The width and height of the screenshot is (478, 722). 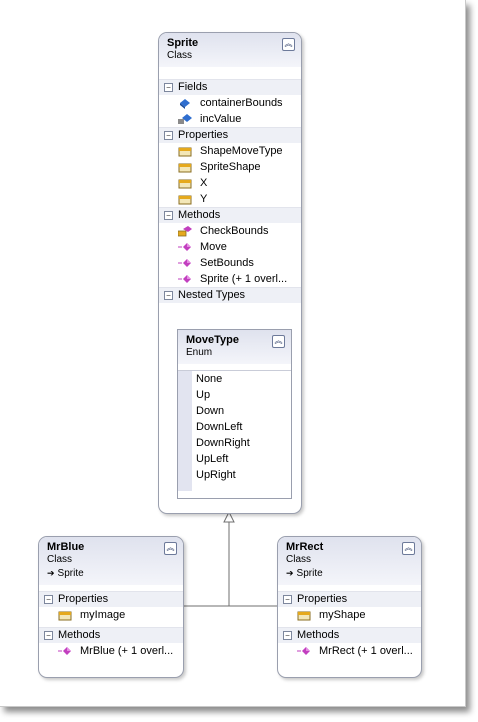 What do you see at coordinates (234, 231) in the screenshot?
I see `member-label: CheckBounds` at bounding box center [234, 231].